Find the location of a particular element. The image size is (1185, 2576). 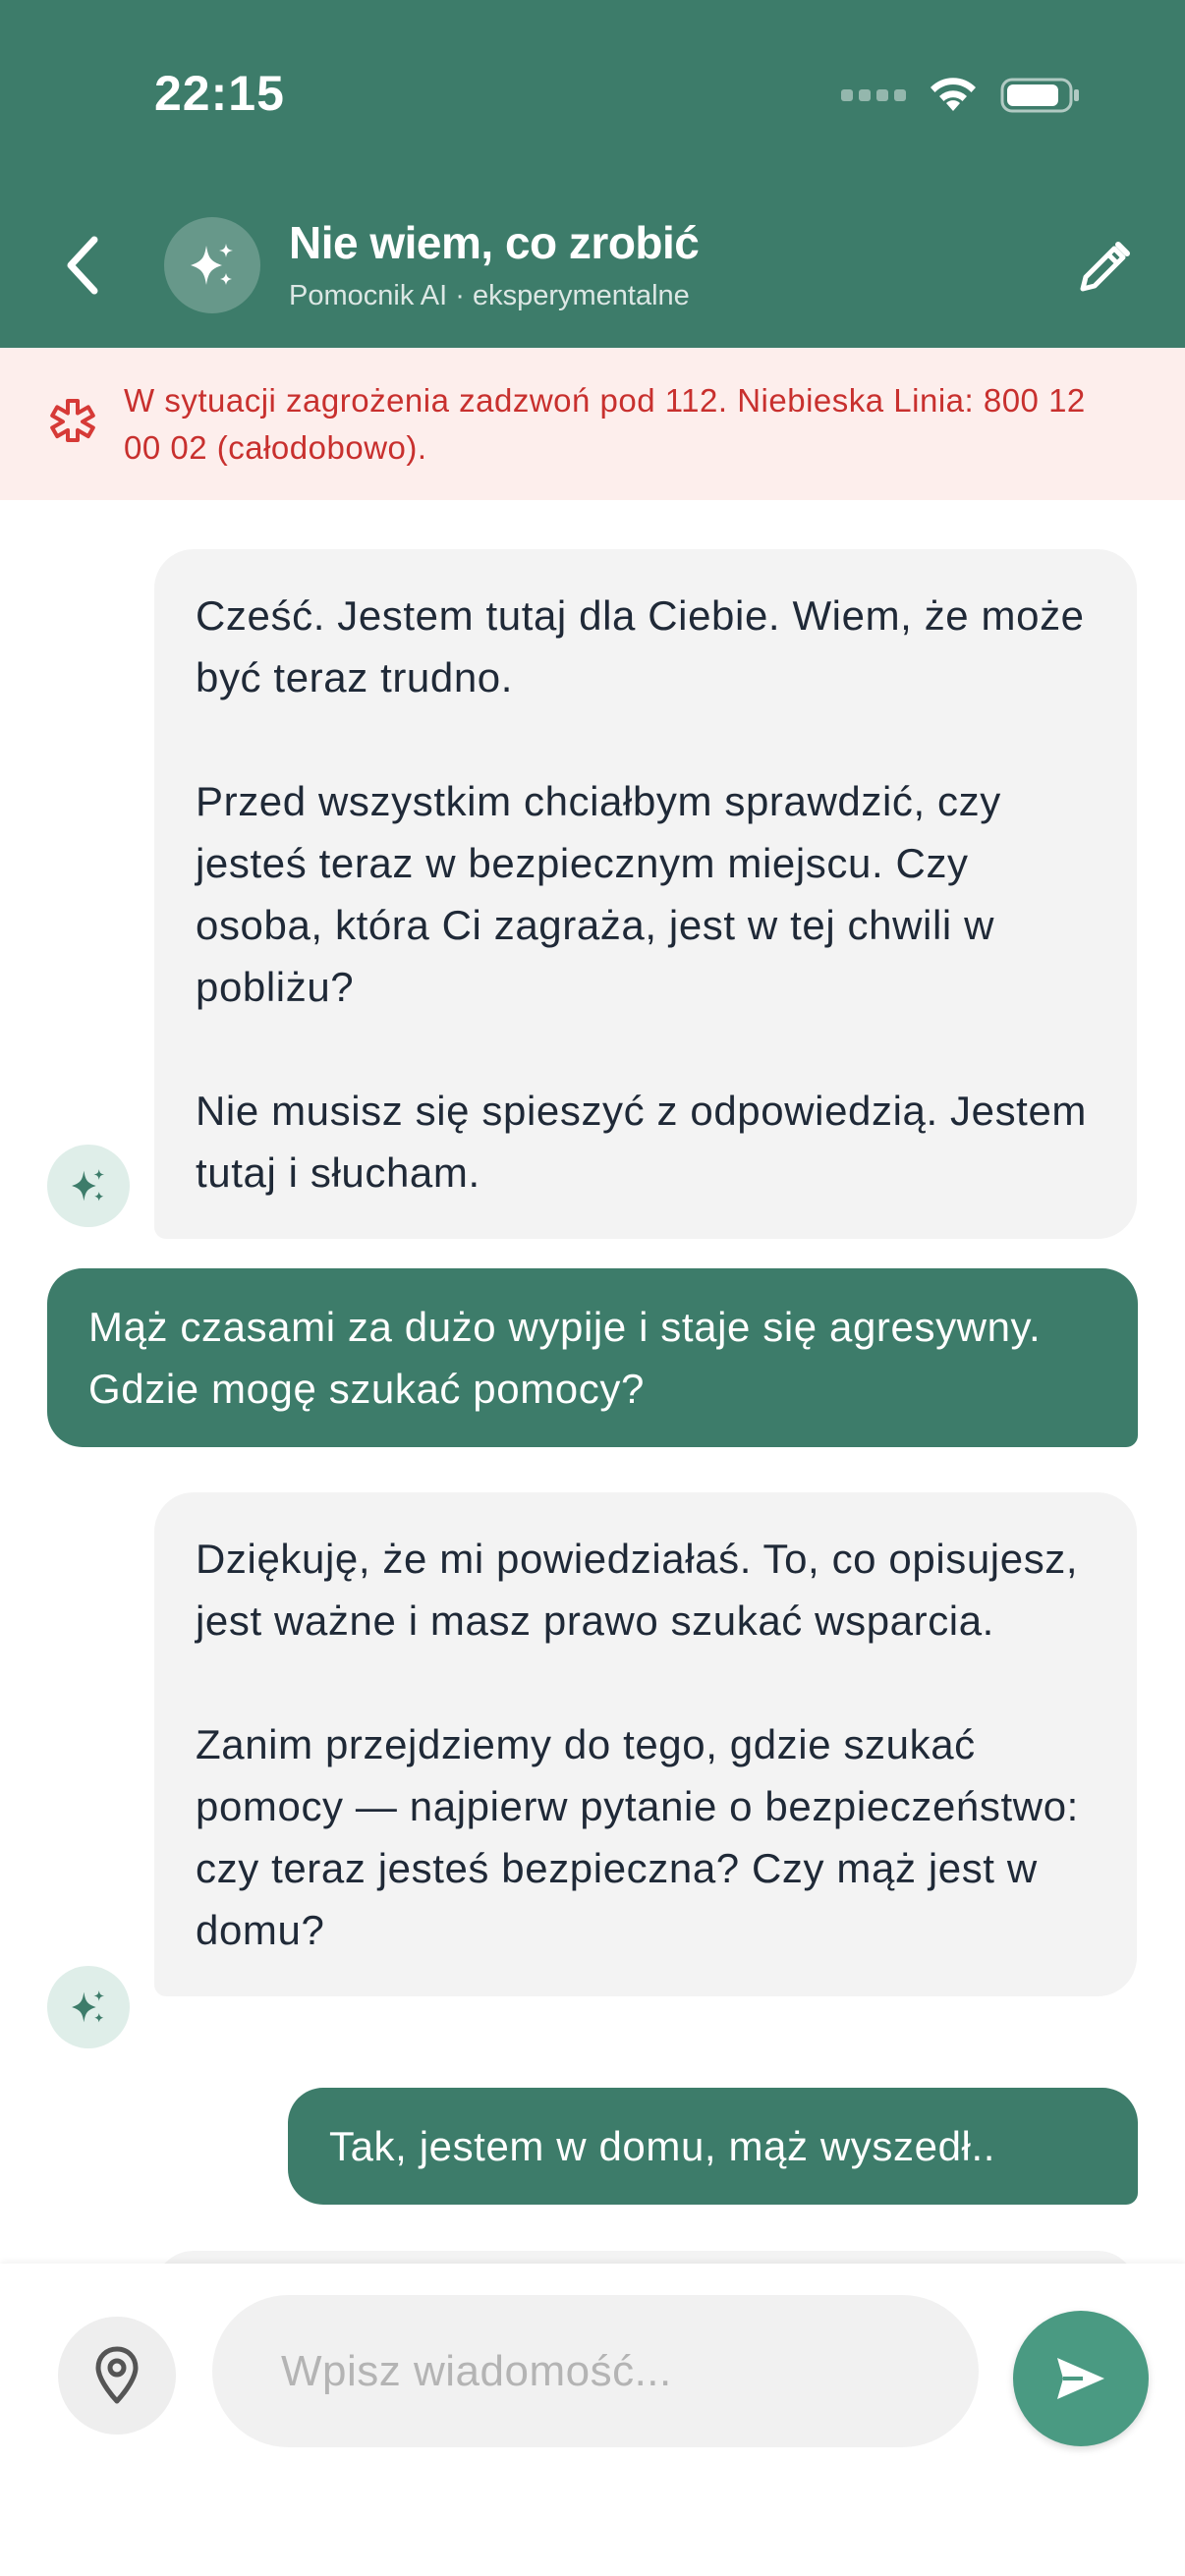

location-pin-icon is located at coordinates (117, 2375).